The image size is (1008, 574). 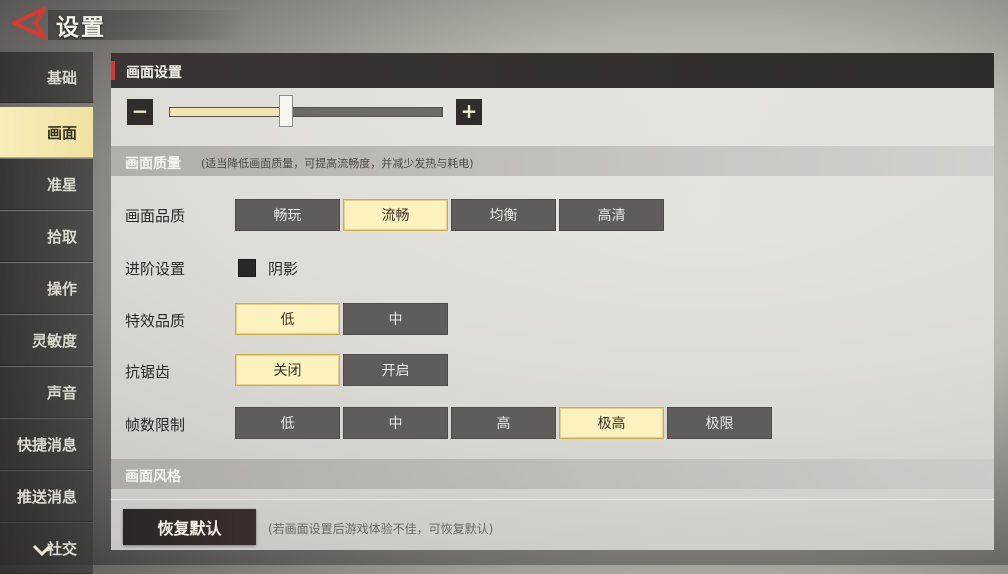 What do you see at coordinates (306, 112) in the screenshot?
I see `brightness-slider` at bounding box center [306, 112].